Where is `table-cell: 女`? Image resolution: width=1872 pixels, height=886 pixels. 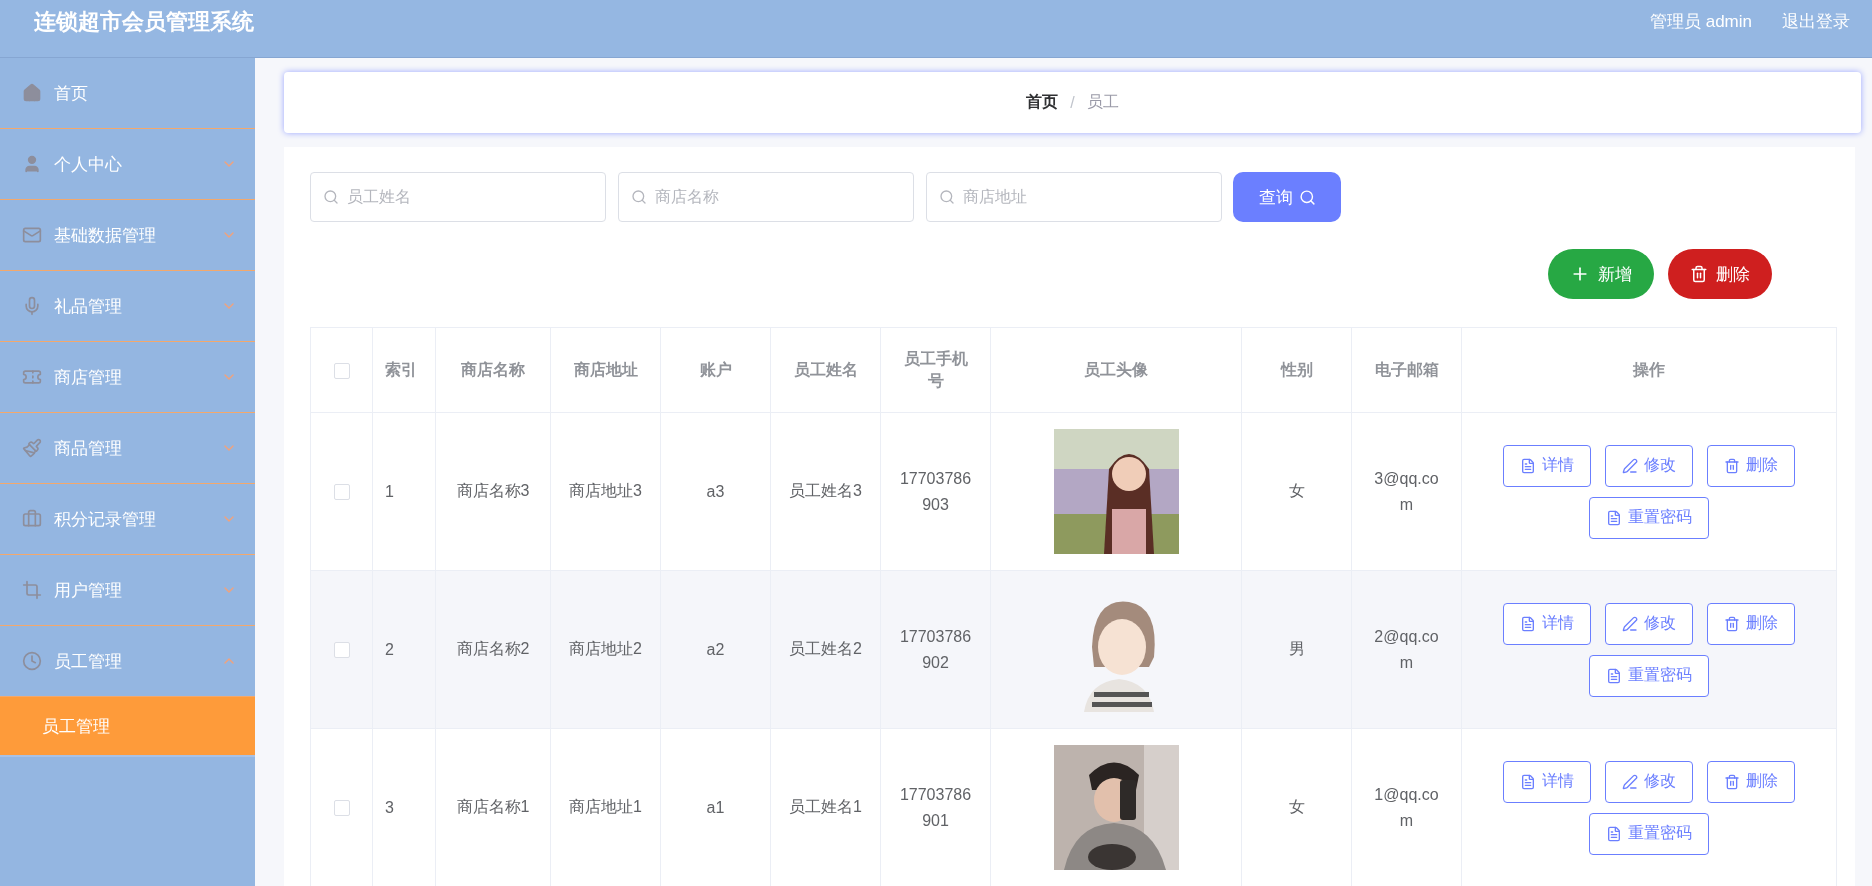
table-cell: 女 is located at coordinates (1296, 491).